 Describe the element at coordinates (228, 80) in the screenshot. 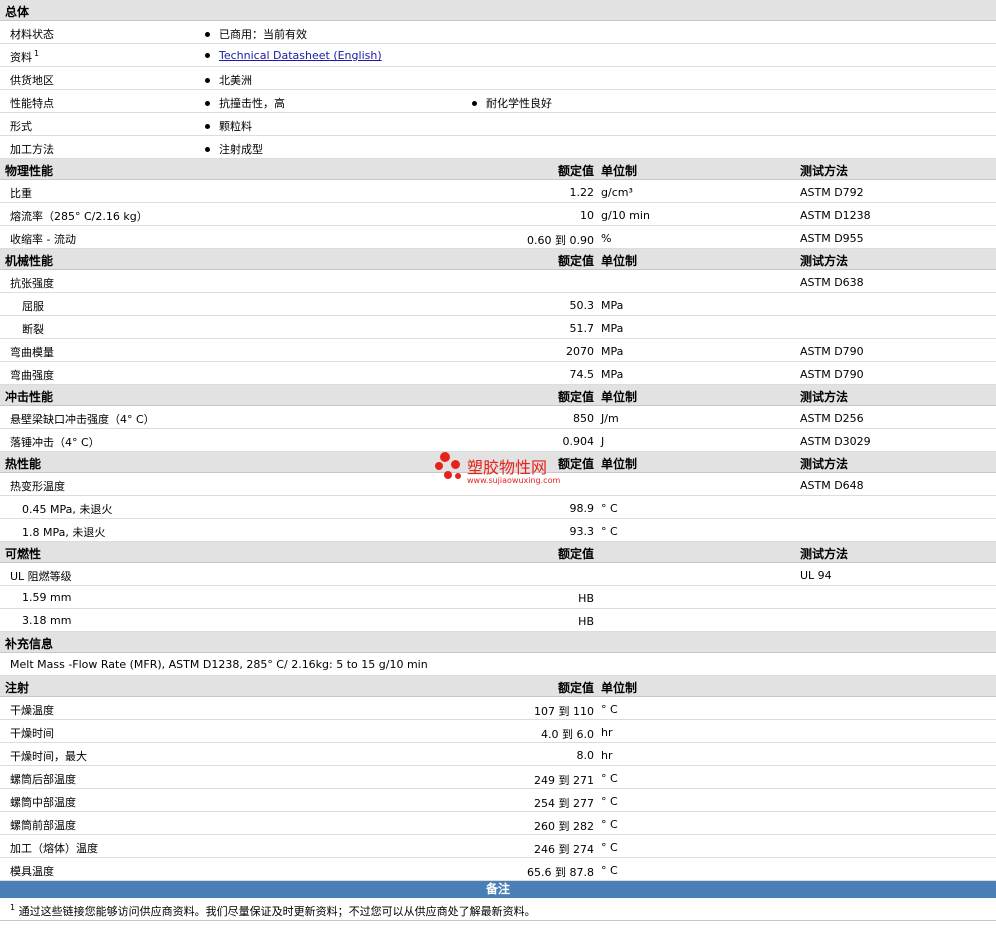

I see `bullet-item: 北美洲` at that location.